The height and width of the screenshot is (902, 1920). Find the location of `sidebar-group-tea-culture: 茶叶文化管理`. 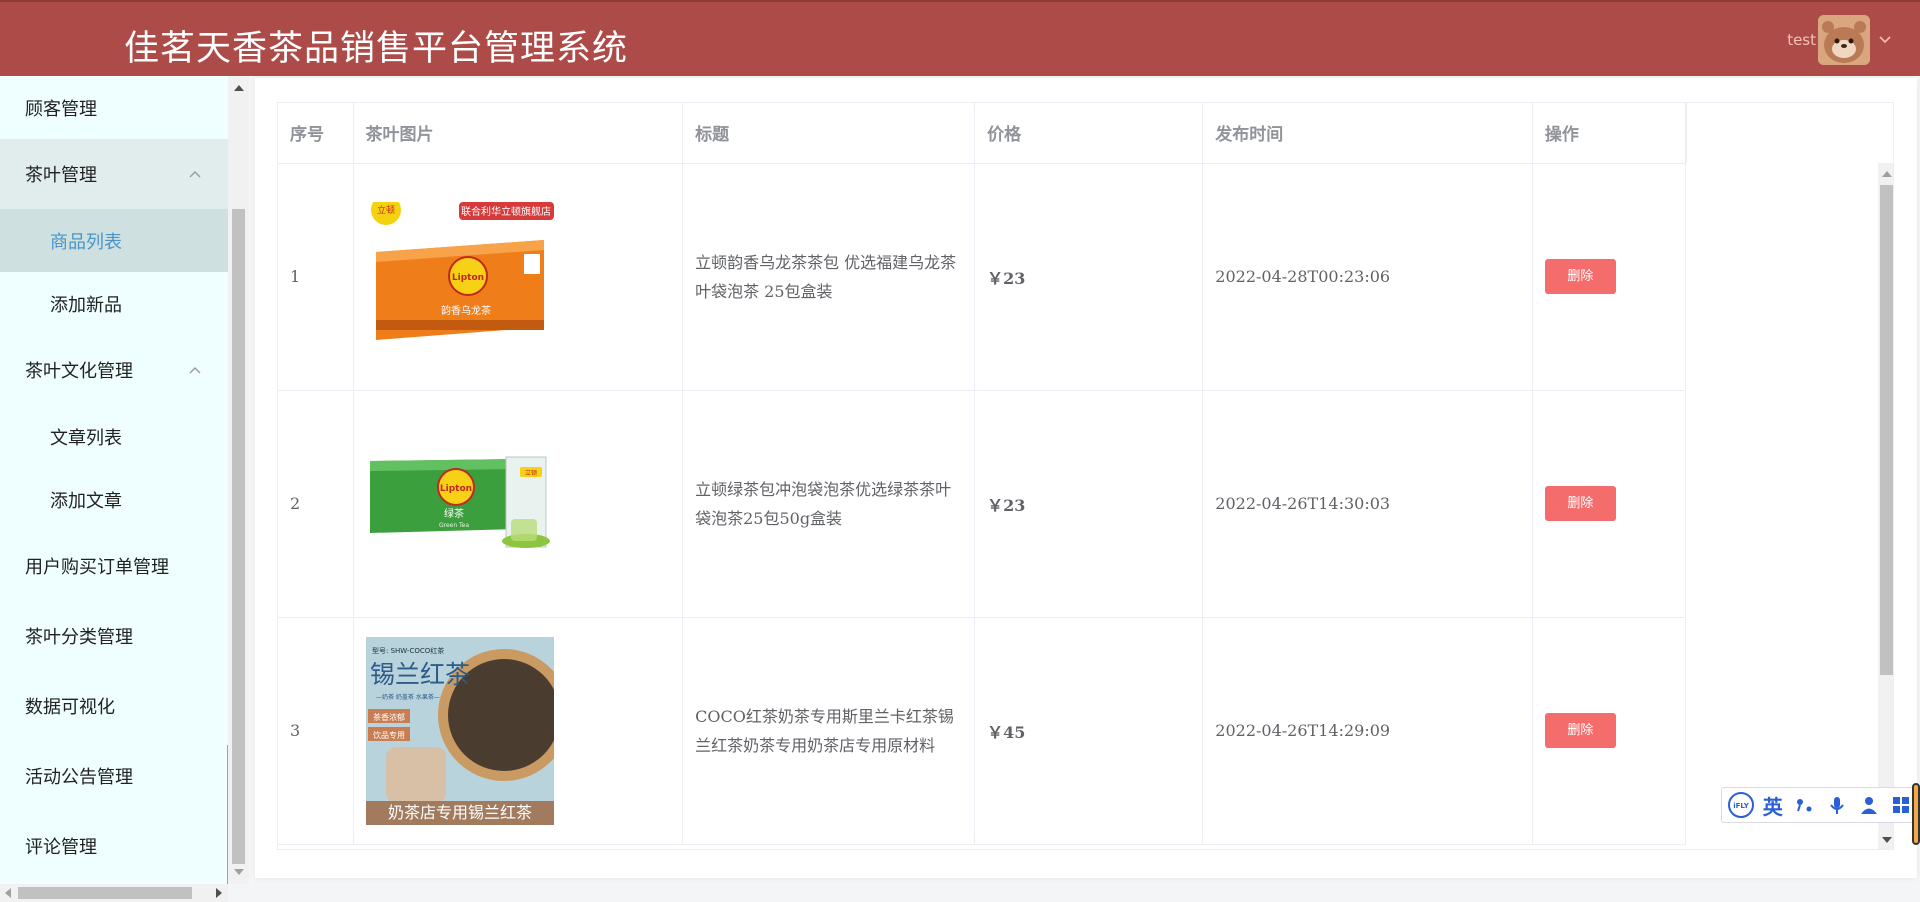

sidebar-group-tea-culture: 茶叶文化管理 is located at coordinates (114, 370).